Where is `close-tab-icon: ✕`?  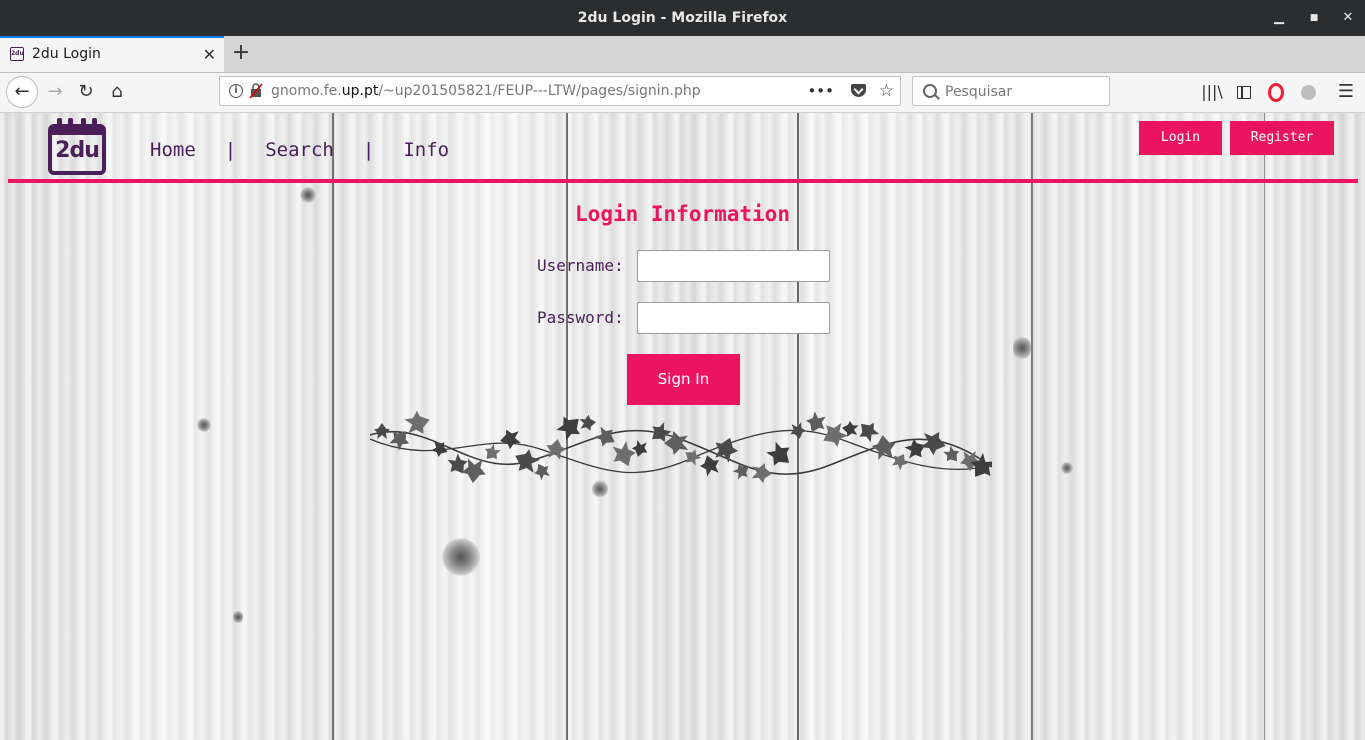
close-tab-icon: ✕ is located at coordinates (209, 54).